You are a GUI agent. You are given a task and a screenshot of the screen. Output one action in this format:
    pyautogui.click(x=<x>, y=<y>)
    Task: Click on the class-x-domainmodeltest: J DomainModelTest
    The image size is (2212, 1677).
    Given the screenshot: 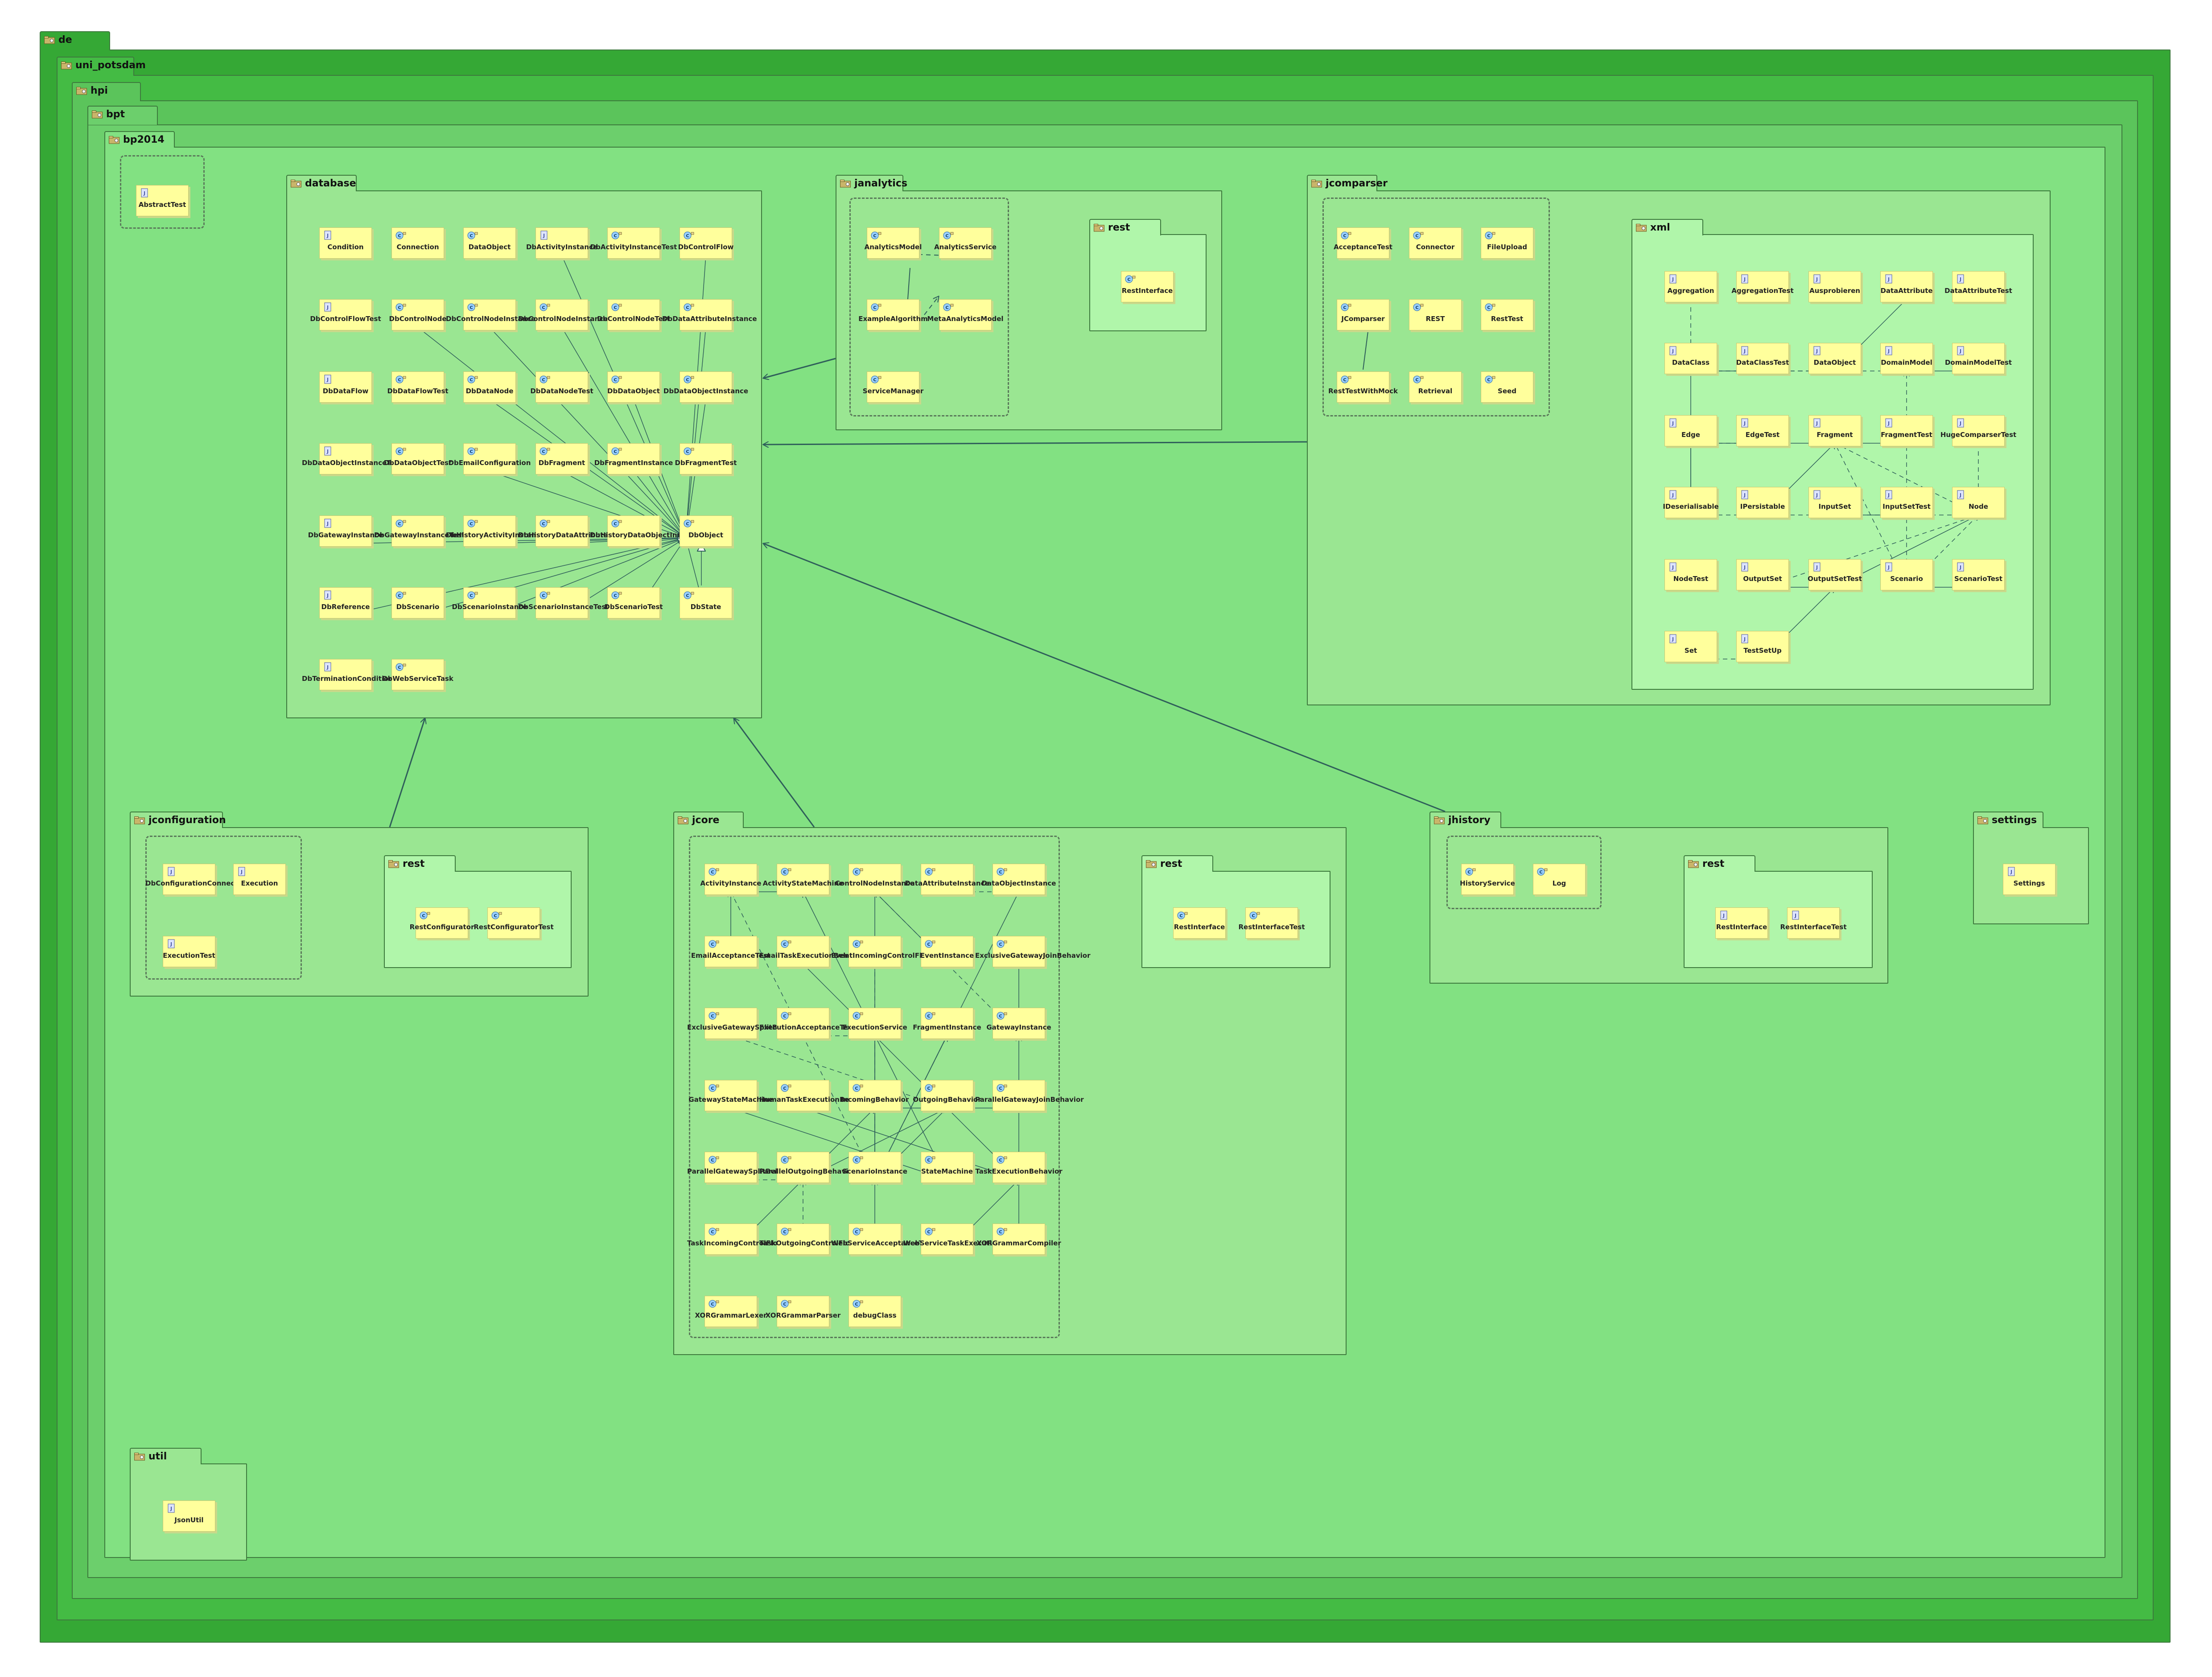 What is the action you would take?
    pyautogui.click(x=1978, y=358)
    